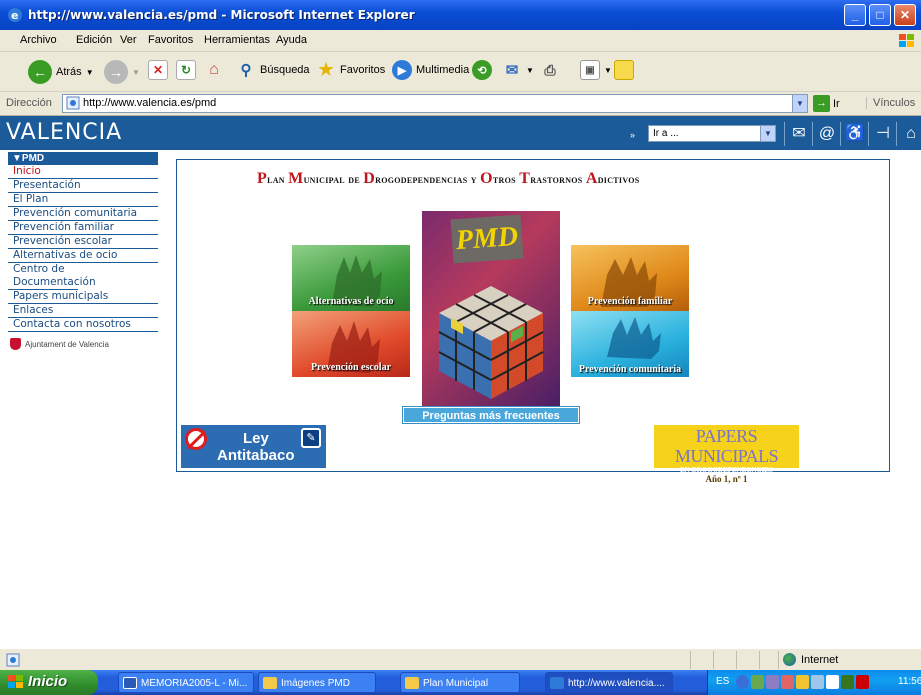 The image size is (921, 695). I want to click on network-icon, so click(757, 682).